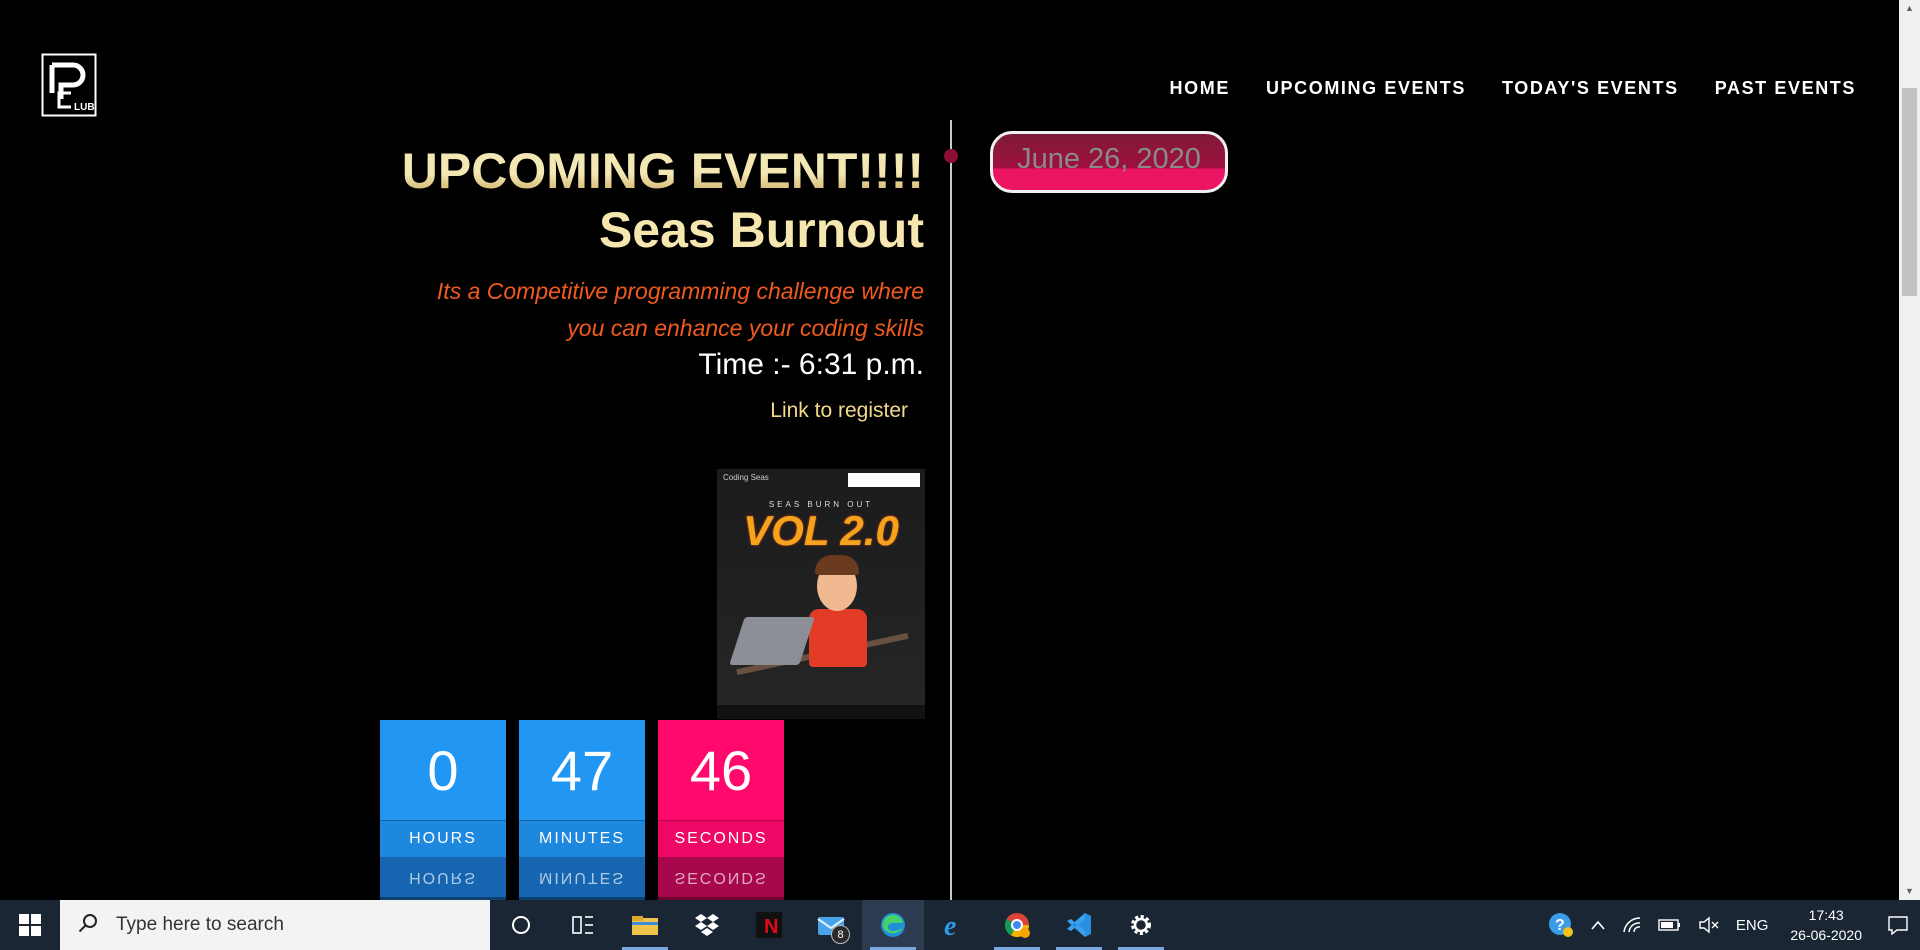  Describe the element at coordinates (951, 156) in the screenshot. I see `timeline-dot` at that location.